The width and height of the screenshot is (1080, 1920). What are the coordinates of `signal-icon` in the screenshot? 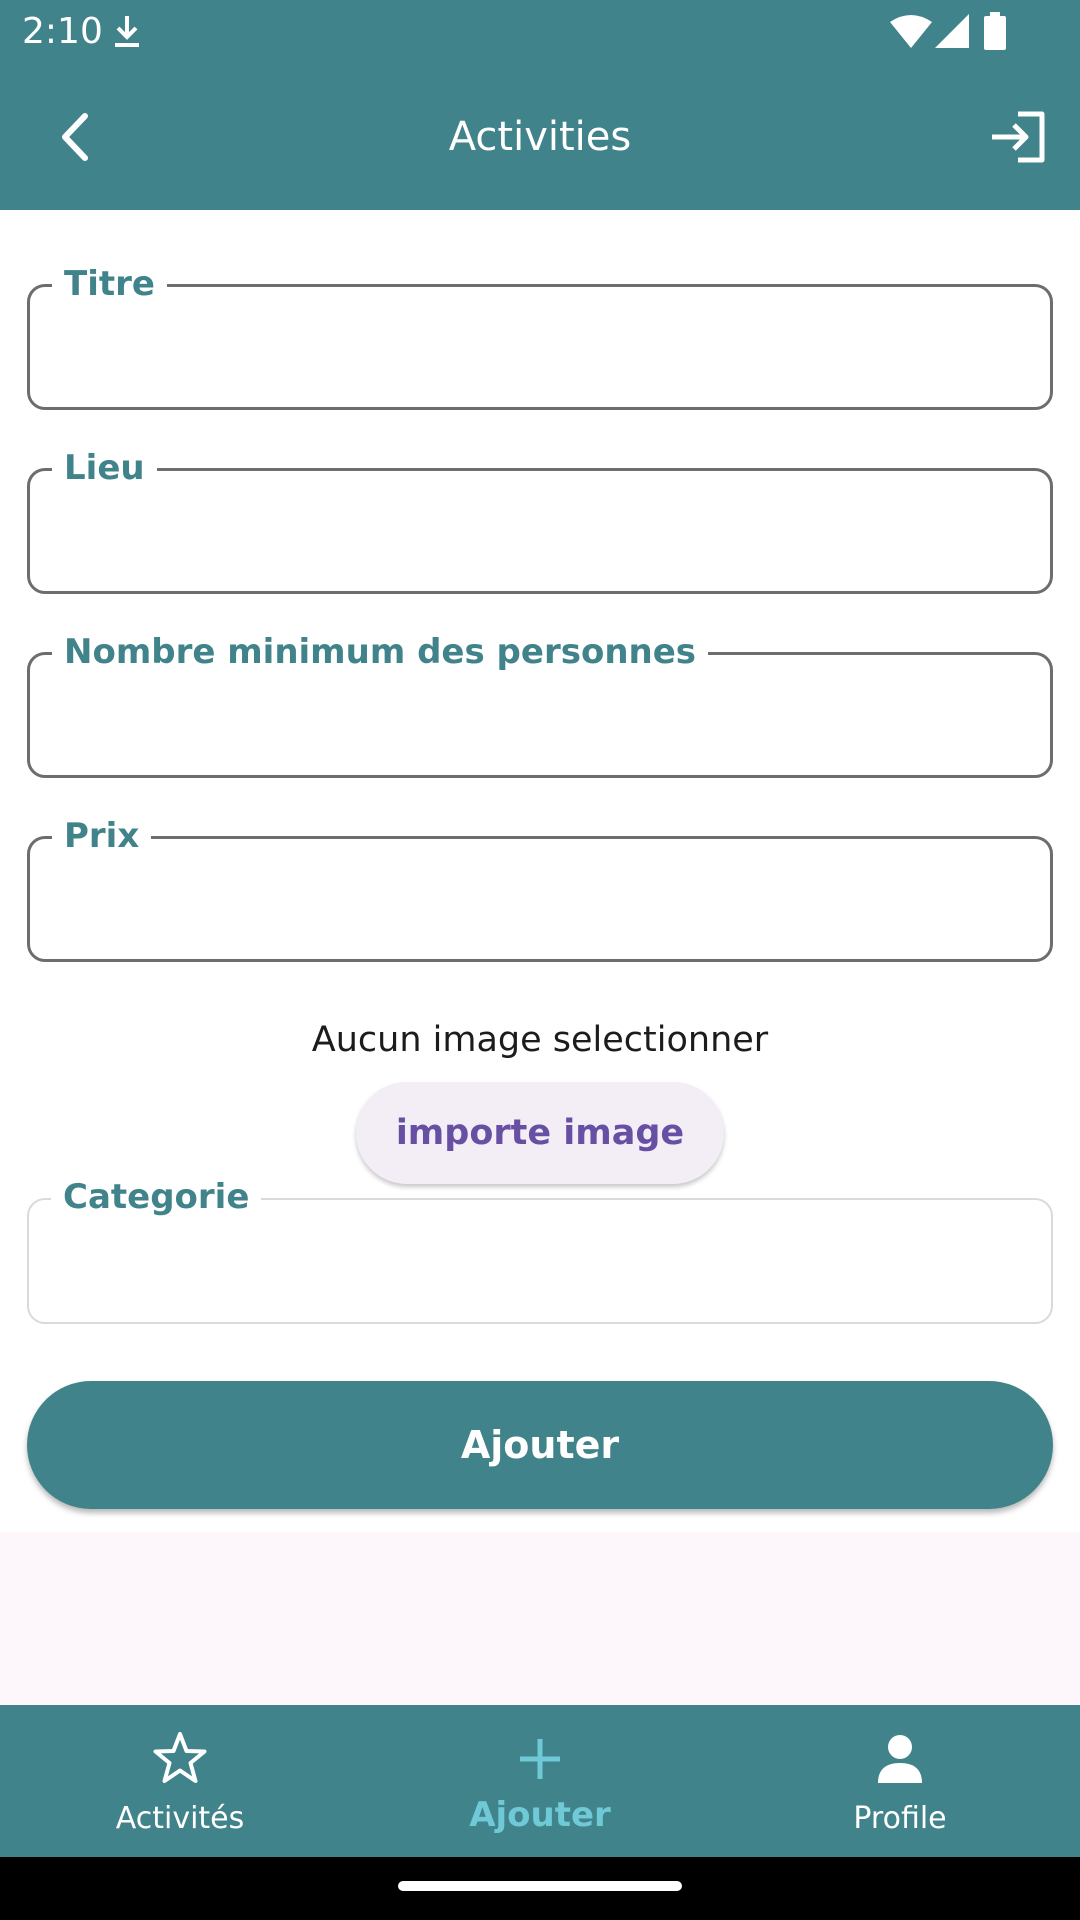 It's located at (952, 31).